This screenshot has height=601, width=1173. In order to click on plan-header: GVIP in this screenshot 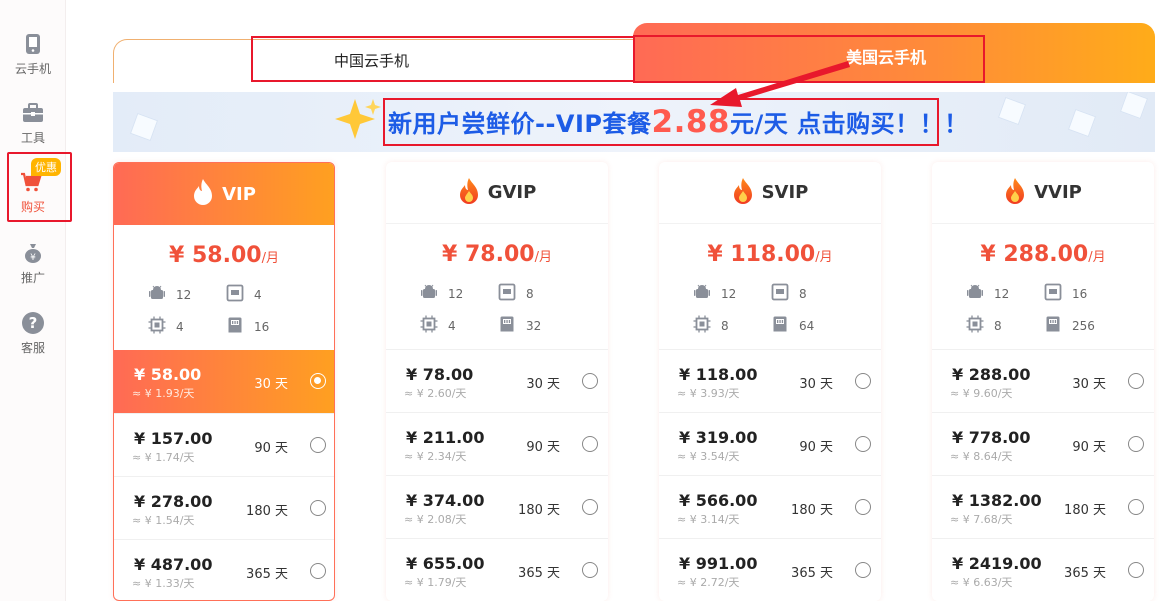, I will do `click(497, 193)`.